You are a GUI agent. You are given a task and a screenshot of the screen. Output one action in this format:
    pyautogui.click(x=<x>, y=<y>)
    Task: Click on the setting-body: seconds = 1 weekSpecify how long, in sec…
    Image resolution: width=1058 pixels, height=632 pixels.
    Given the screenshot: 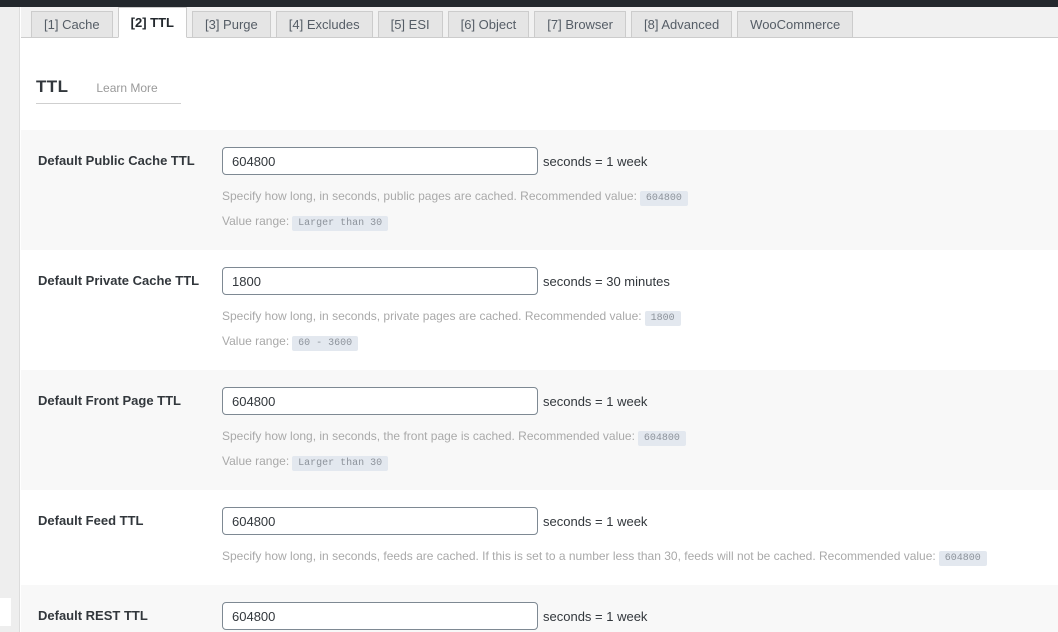 What is the action you would take?
    pyautogui.click(x=640, y=617)
    